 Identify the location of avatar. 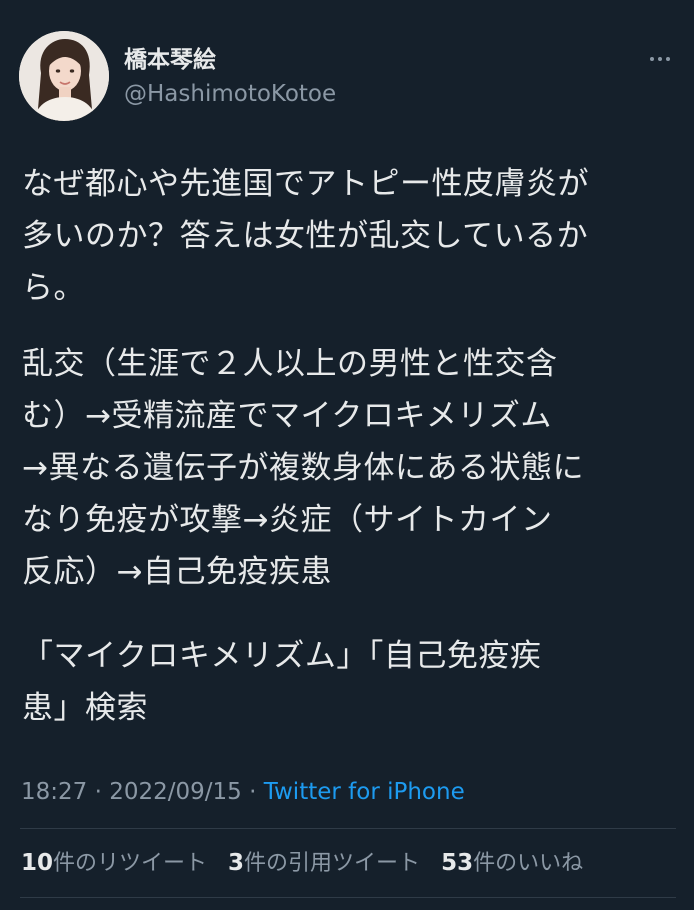
(64, 76).